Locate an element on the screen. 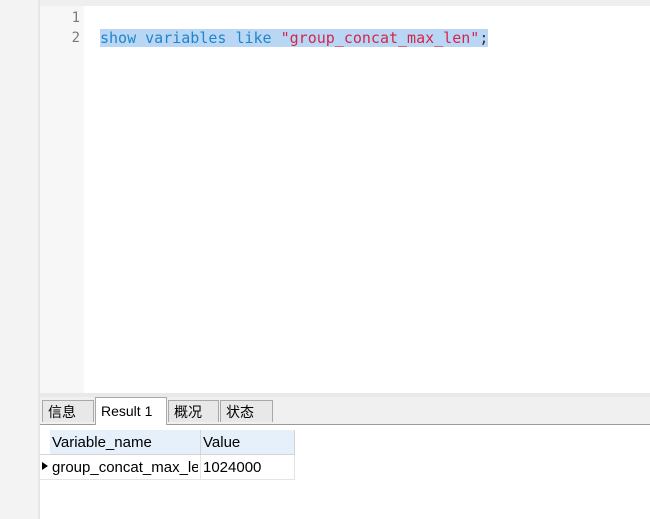 The width and height of the screenshot is (650, 519). column-header-label: Variable_name is located at coordinates (102, 442).